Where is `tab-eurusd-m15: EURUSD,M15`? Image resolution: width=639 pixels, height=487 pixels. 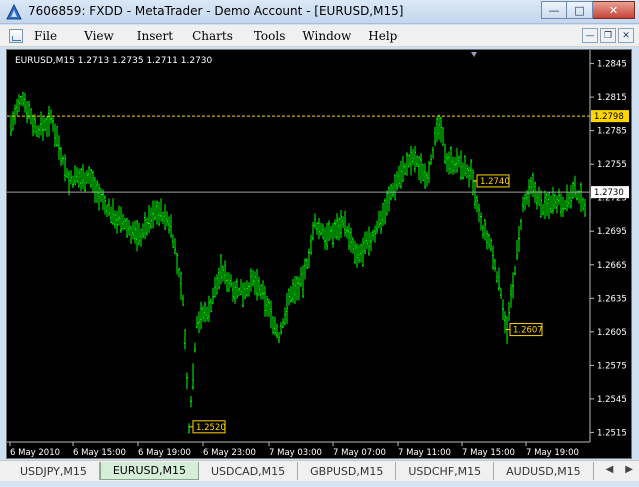 tab-eurusd-m15: EURUSD,M15 is located at coordinates (149, 471).